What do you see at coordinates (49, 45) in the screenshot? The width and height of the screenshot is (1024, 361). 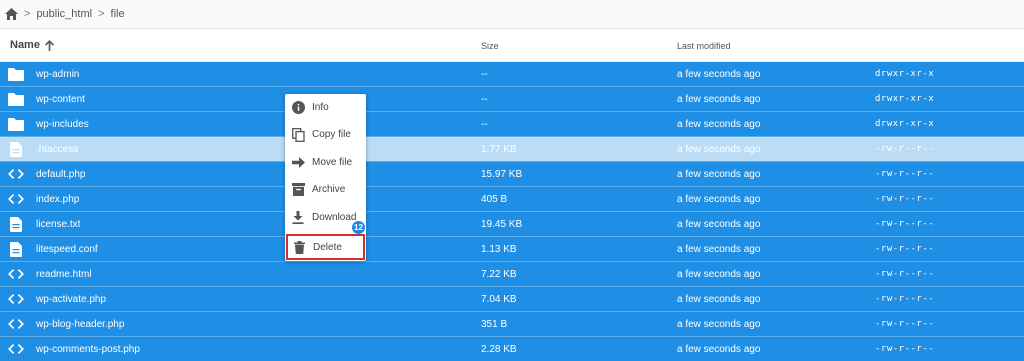 I see `sort-ascending-icon` at bounding box center [49, 45].